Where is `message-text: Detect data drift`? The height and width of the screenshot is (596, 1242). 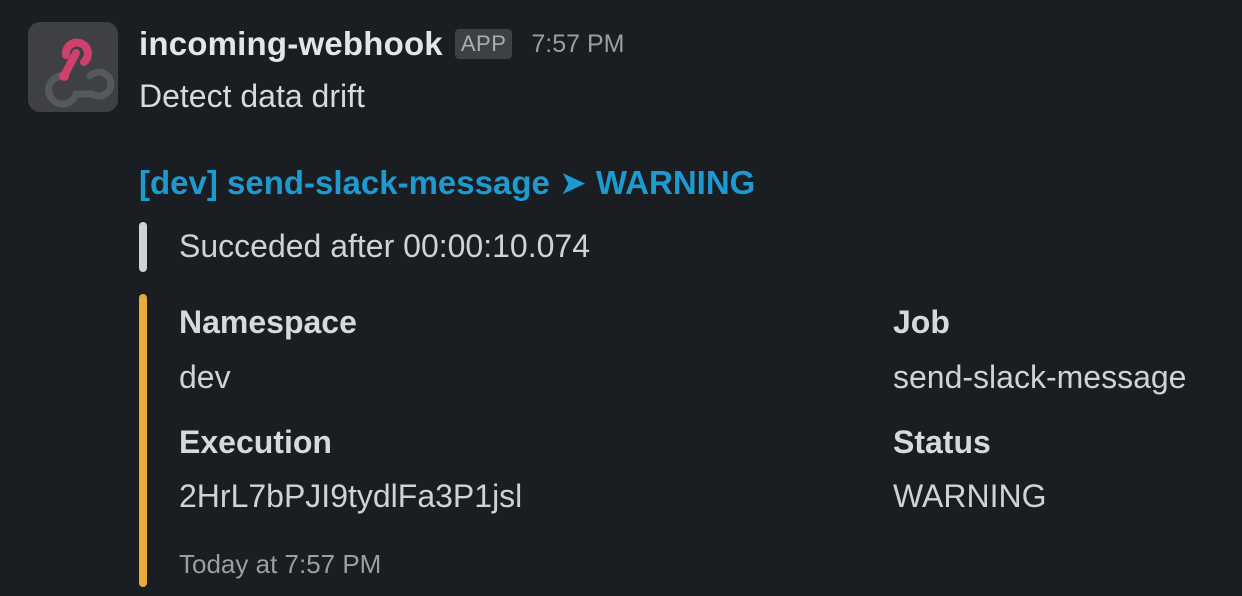
message-text: Detect data drift is located at coordinates (252, 96).